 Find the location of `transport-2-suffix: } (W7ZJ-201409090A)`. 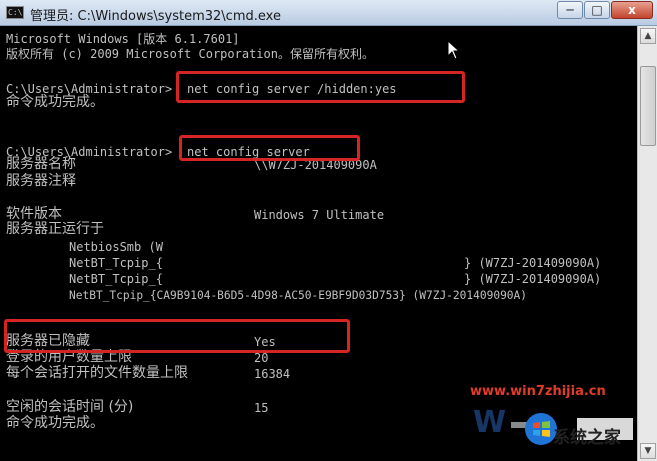

transport-2-suffix: } (W7ZJ-201409090A) is located at coordinates (533, 263).